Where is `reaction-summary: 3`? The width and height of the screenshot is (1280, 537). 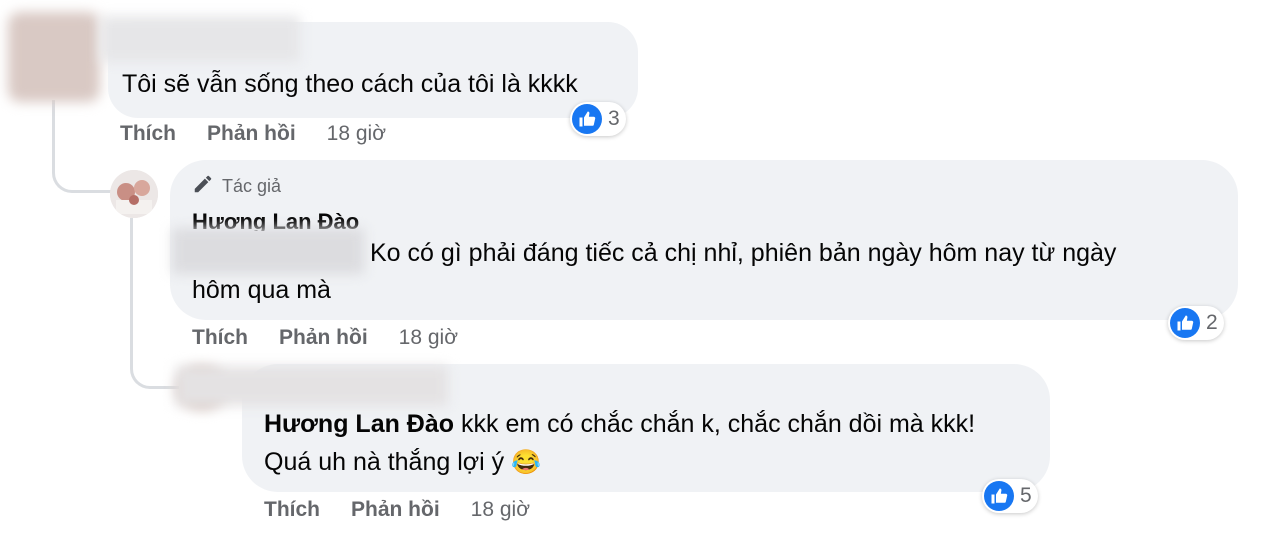 reaction-summary: 3 is located at coordinates (598, 119).